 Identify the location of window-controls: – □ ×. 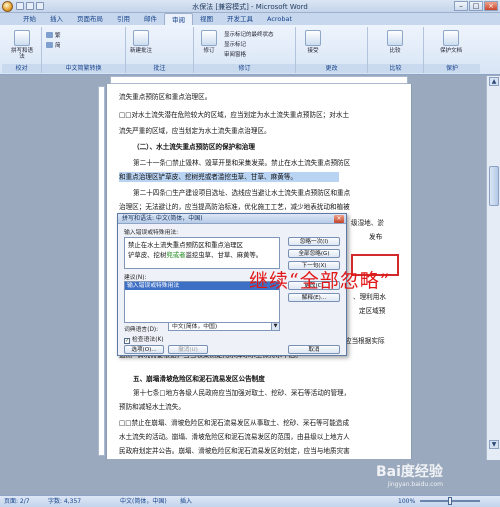
(476, 6).